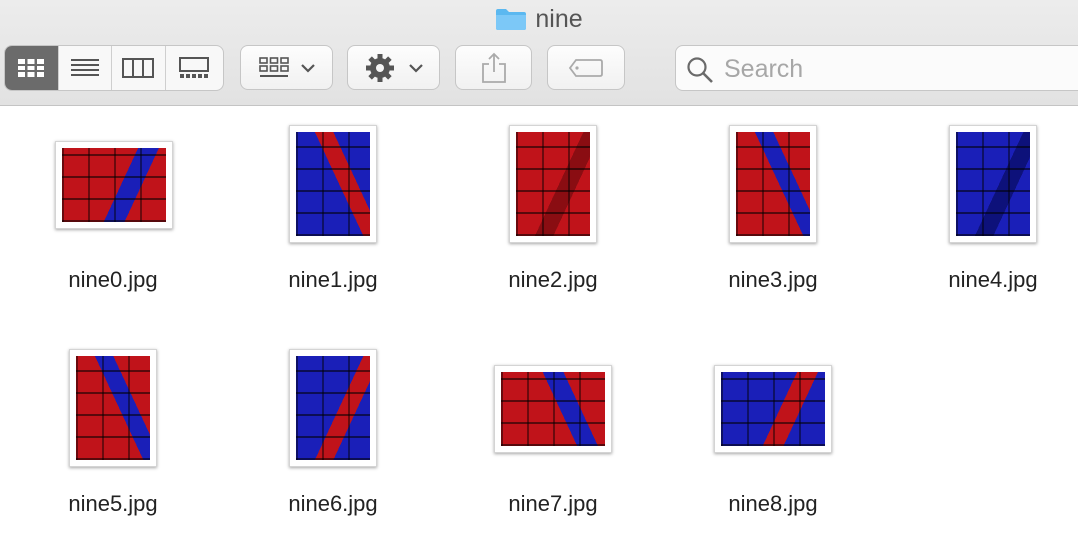 The height and width of the screenshot is (540, 1078). What do you see at coordinates (553, 503) in the screenshot?
I see `file-name: nine7.jpg` at bounding box center [553, 503].